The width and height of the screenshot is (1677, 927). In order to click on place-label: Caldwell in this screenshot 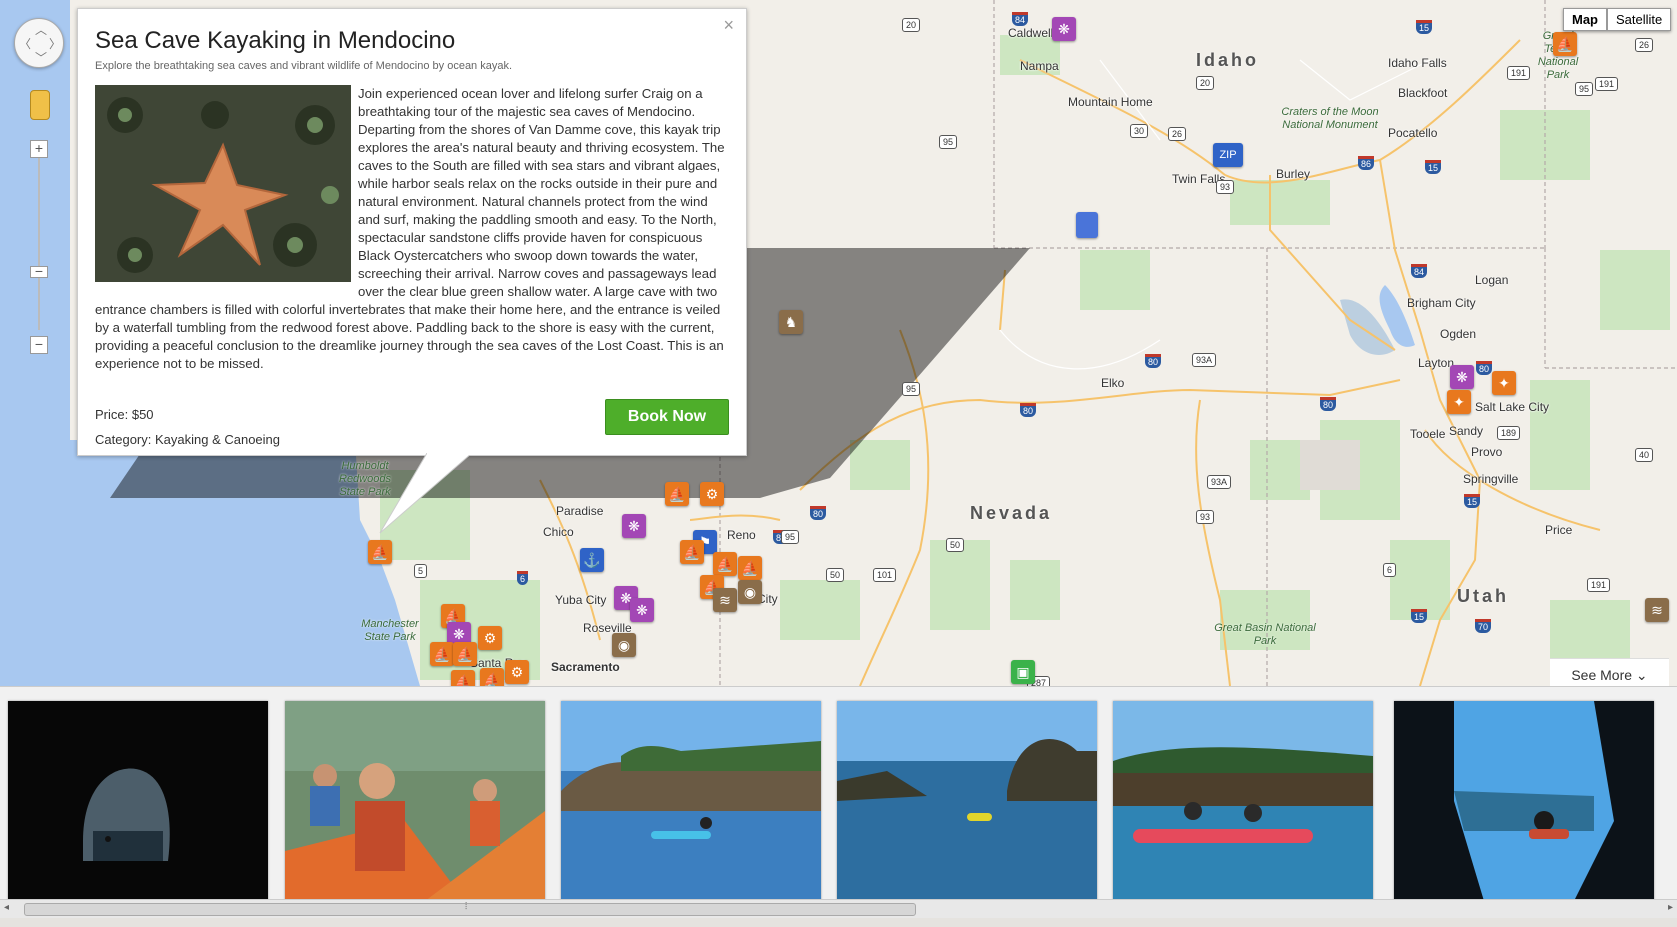, I will do `click(1031, 33)`.